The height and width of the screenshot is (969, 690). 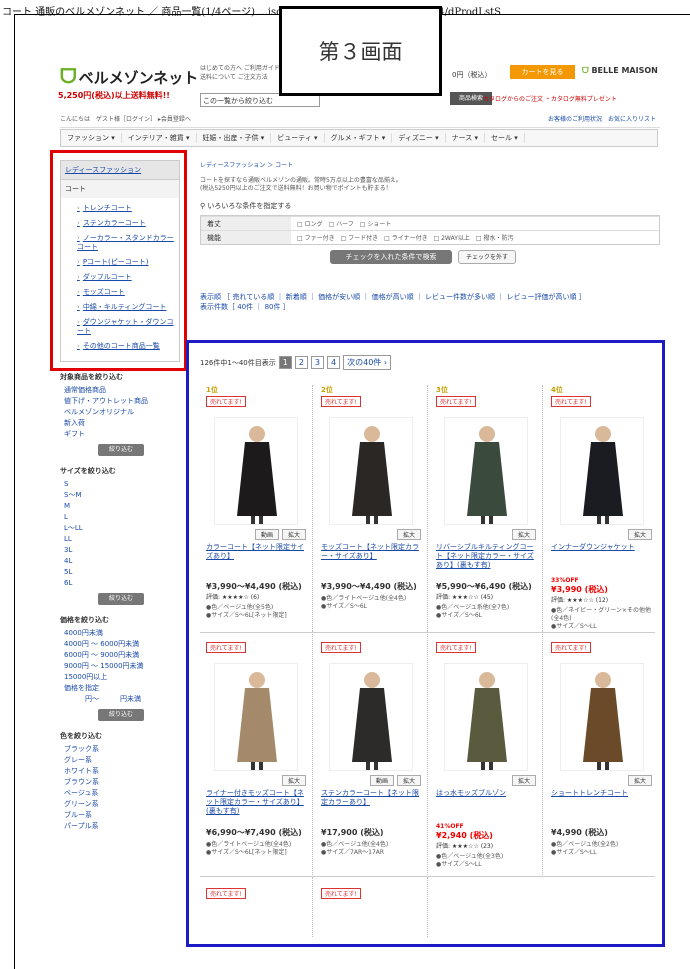 I want to click on filter-option: パープル系, so click(x=120, y=826).